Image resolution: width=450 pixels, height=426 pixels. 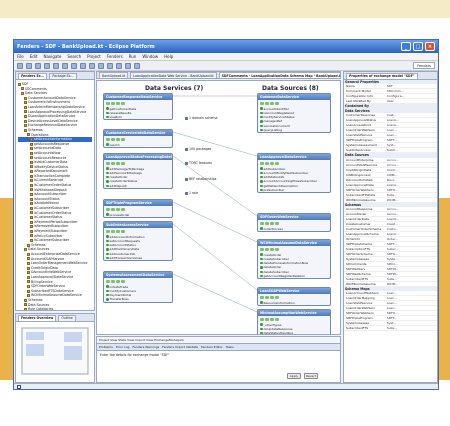 What do you see at coordinates (230, 347) in the screenshot?
I see `bottom-tab: Tasks` at bounding box center [230, 347].